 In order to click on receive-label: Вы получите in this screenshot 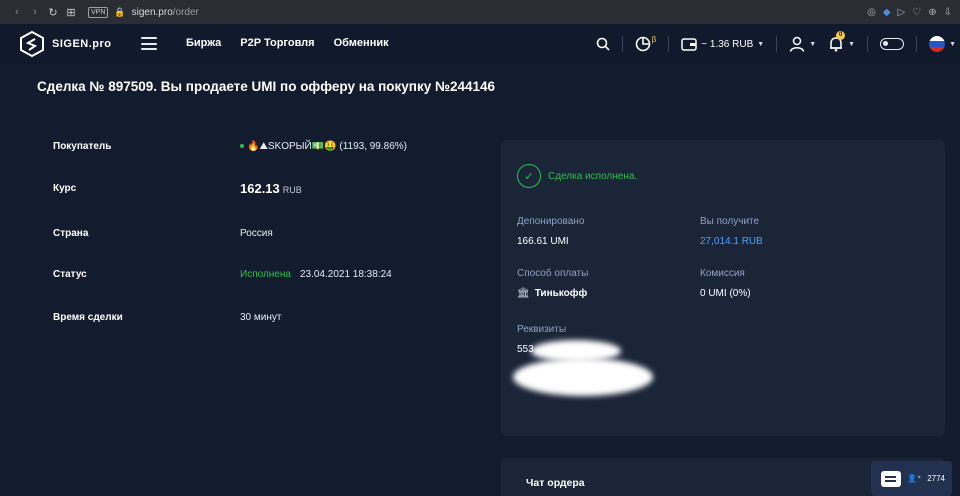, I will do `click(730, 221)`.